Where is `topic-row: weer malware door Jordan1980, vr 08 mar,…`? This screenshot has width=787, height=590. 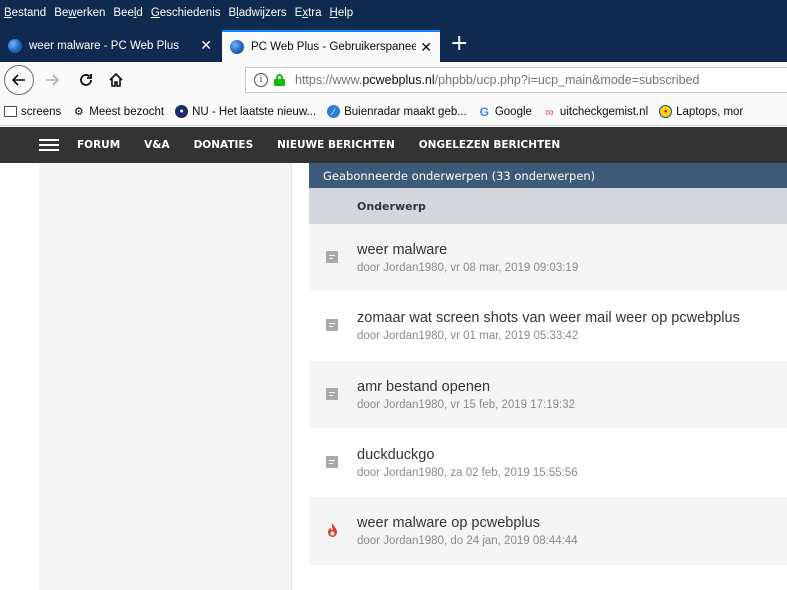 topic-row: weer malware door Jordan1980, vr 08 mar,… is located at coordinates (548, 258).